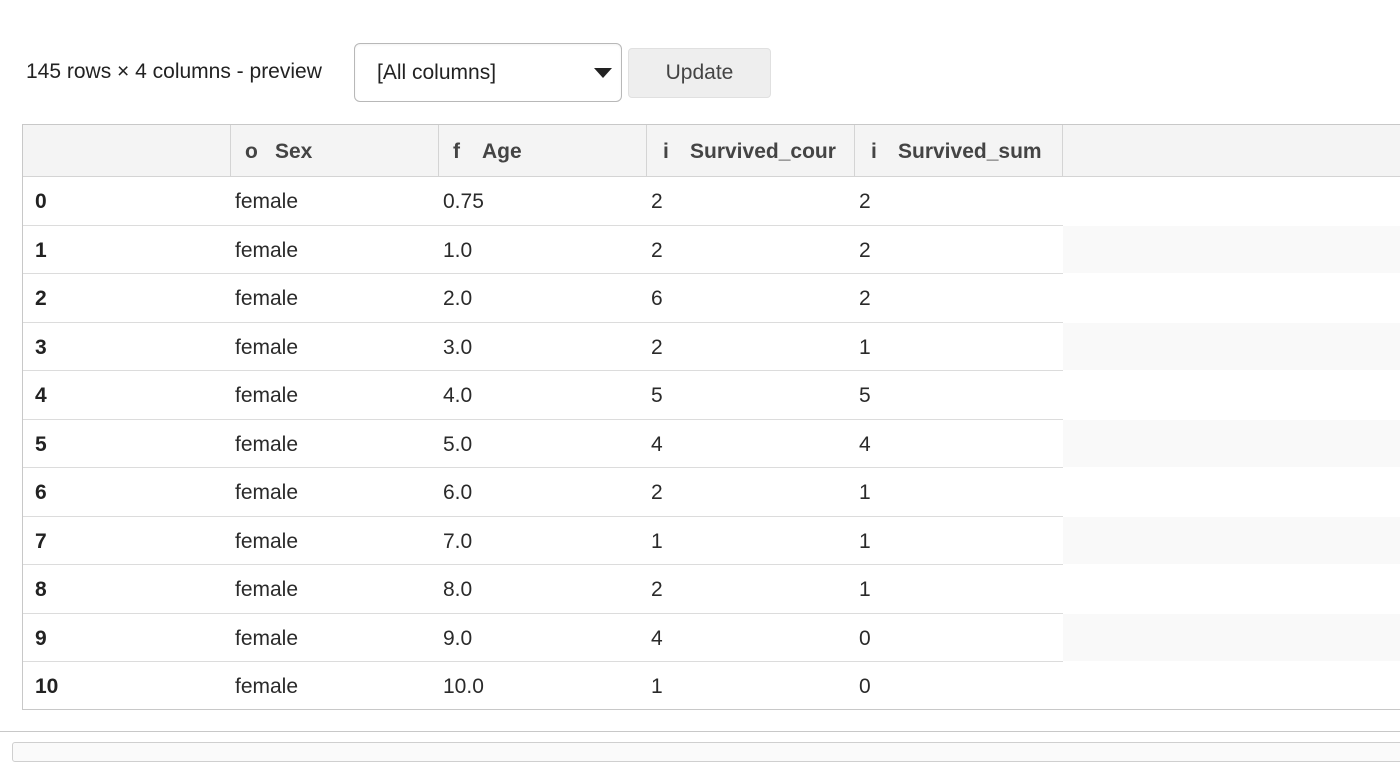  Describe the element at coordinates (463, 687) in the screenshot. I see `cell-age: 10.0` at that location.